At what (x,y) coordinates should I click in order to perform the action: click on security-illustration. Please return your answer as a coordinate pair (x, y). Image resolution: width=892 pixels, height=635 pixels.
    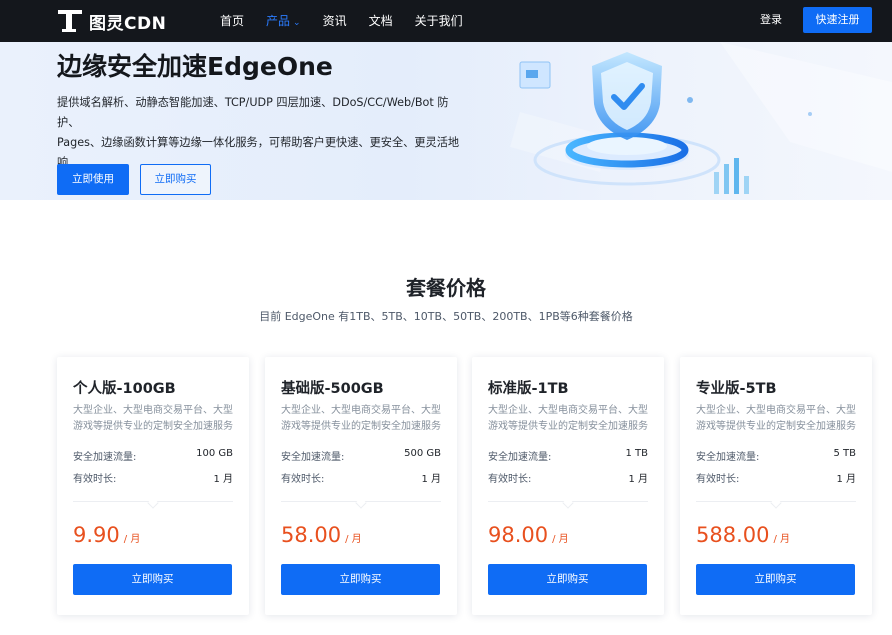
    Looking at the image, I should click on (691, 121).